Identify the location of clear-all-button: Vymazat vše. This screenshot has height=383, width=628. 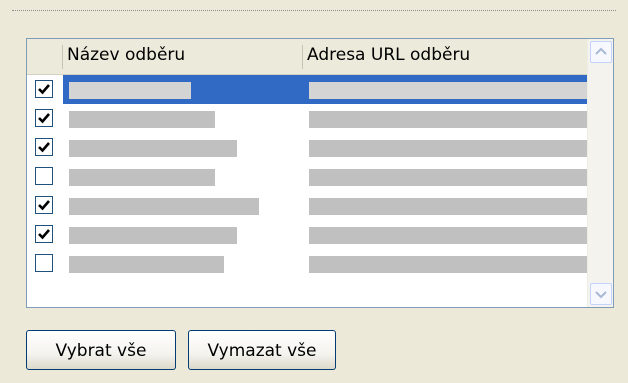
(262, 350).